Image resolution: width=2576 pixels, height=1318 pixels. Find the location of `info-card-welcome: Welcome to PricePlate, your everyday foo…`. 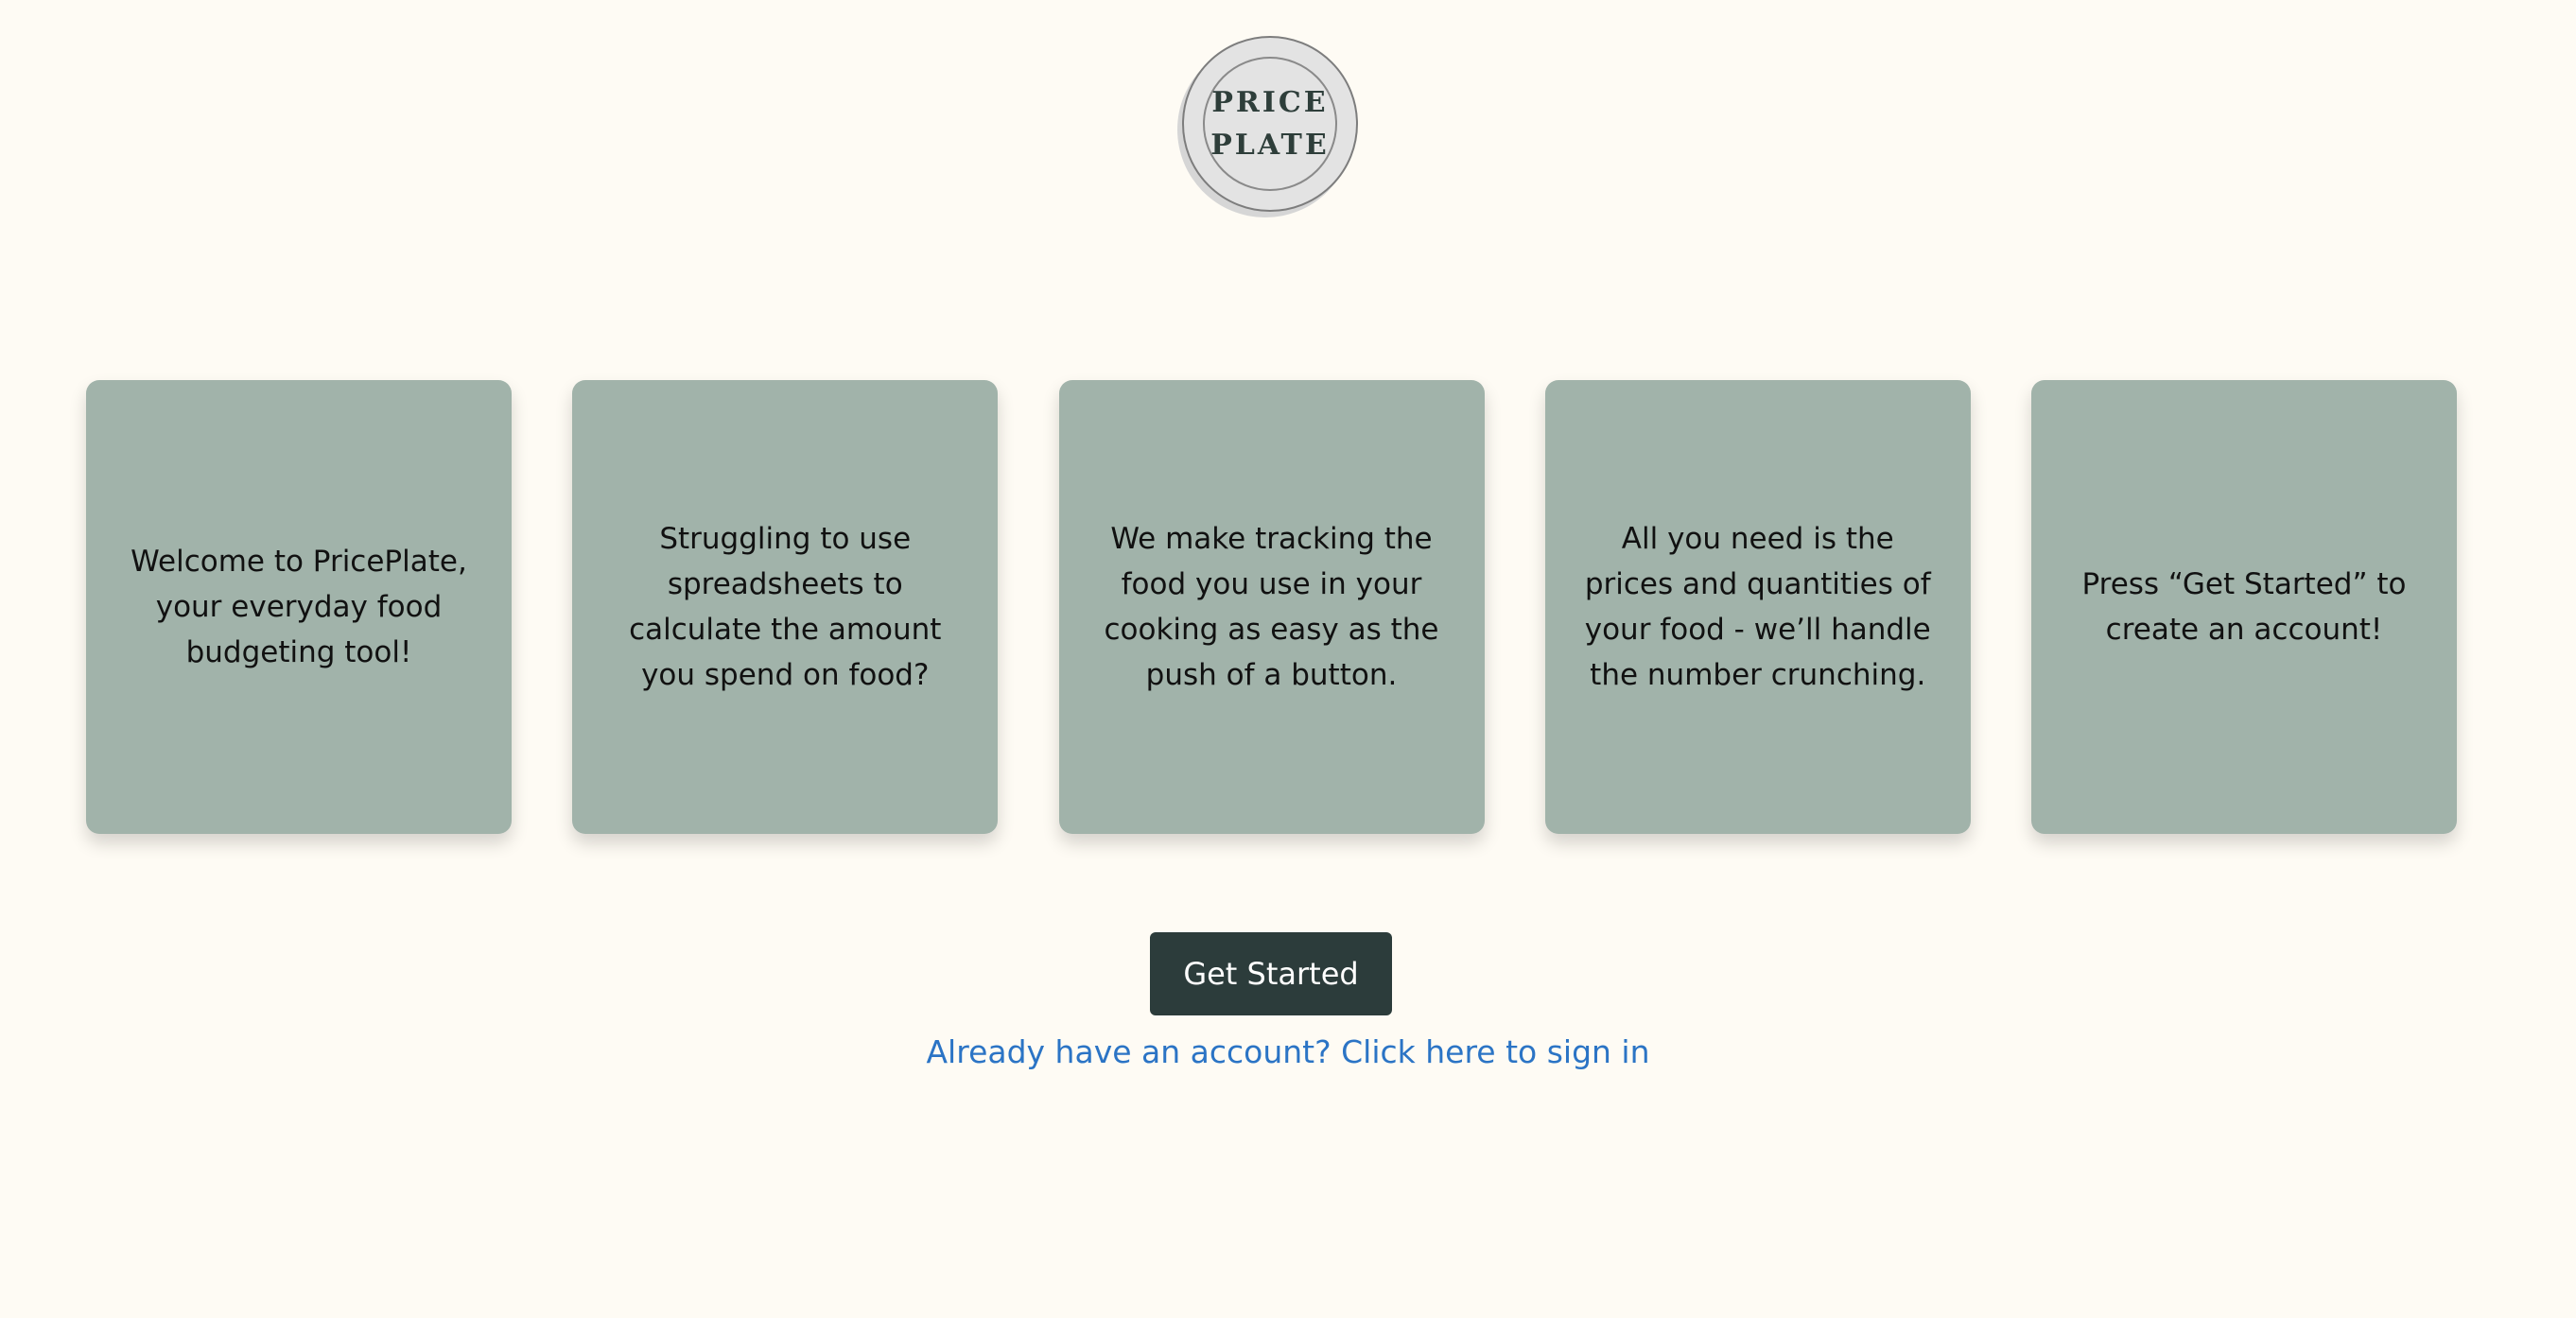

info-card-welcome: Welcome to PricePlate, your everyday foo… is located at coordinates (299, 607).